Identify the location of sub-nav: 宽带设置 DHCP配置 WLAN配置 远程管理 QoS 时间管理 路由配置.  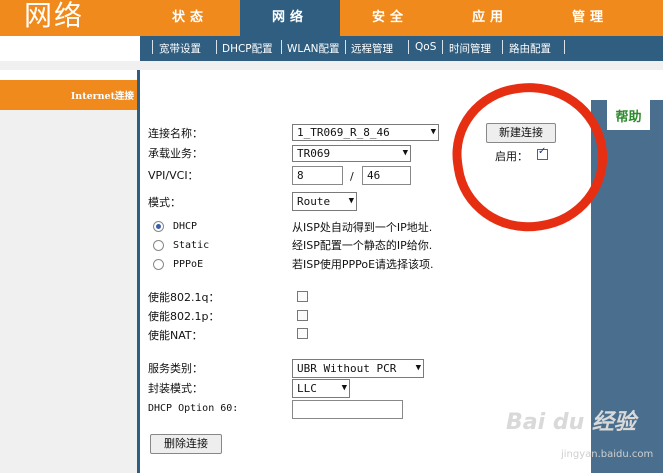
(401, 48).